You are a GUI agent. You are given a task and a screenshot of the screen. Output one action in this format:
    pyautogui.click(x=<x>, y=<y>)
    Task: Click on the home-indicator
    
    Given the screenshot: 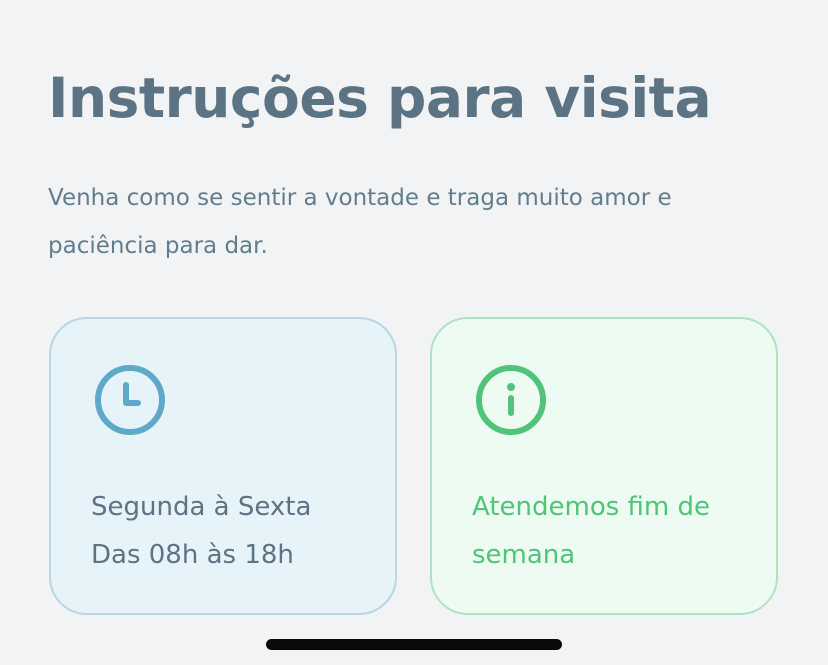 What is the action you would take?
    pyautogui.click(x=414, y=644)
    